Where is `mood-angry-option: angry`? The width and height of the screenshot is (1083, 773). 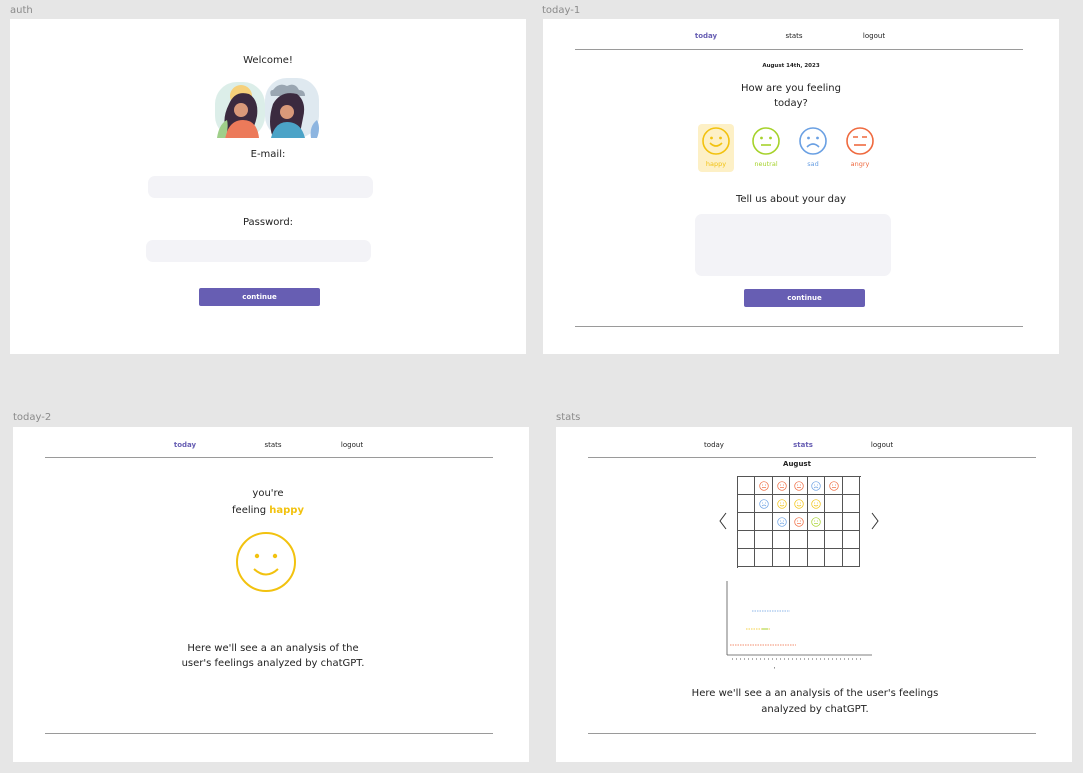 mood-angry-option: angry is located at coordinates (860, 148).